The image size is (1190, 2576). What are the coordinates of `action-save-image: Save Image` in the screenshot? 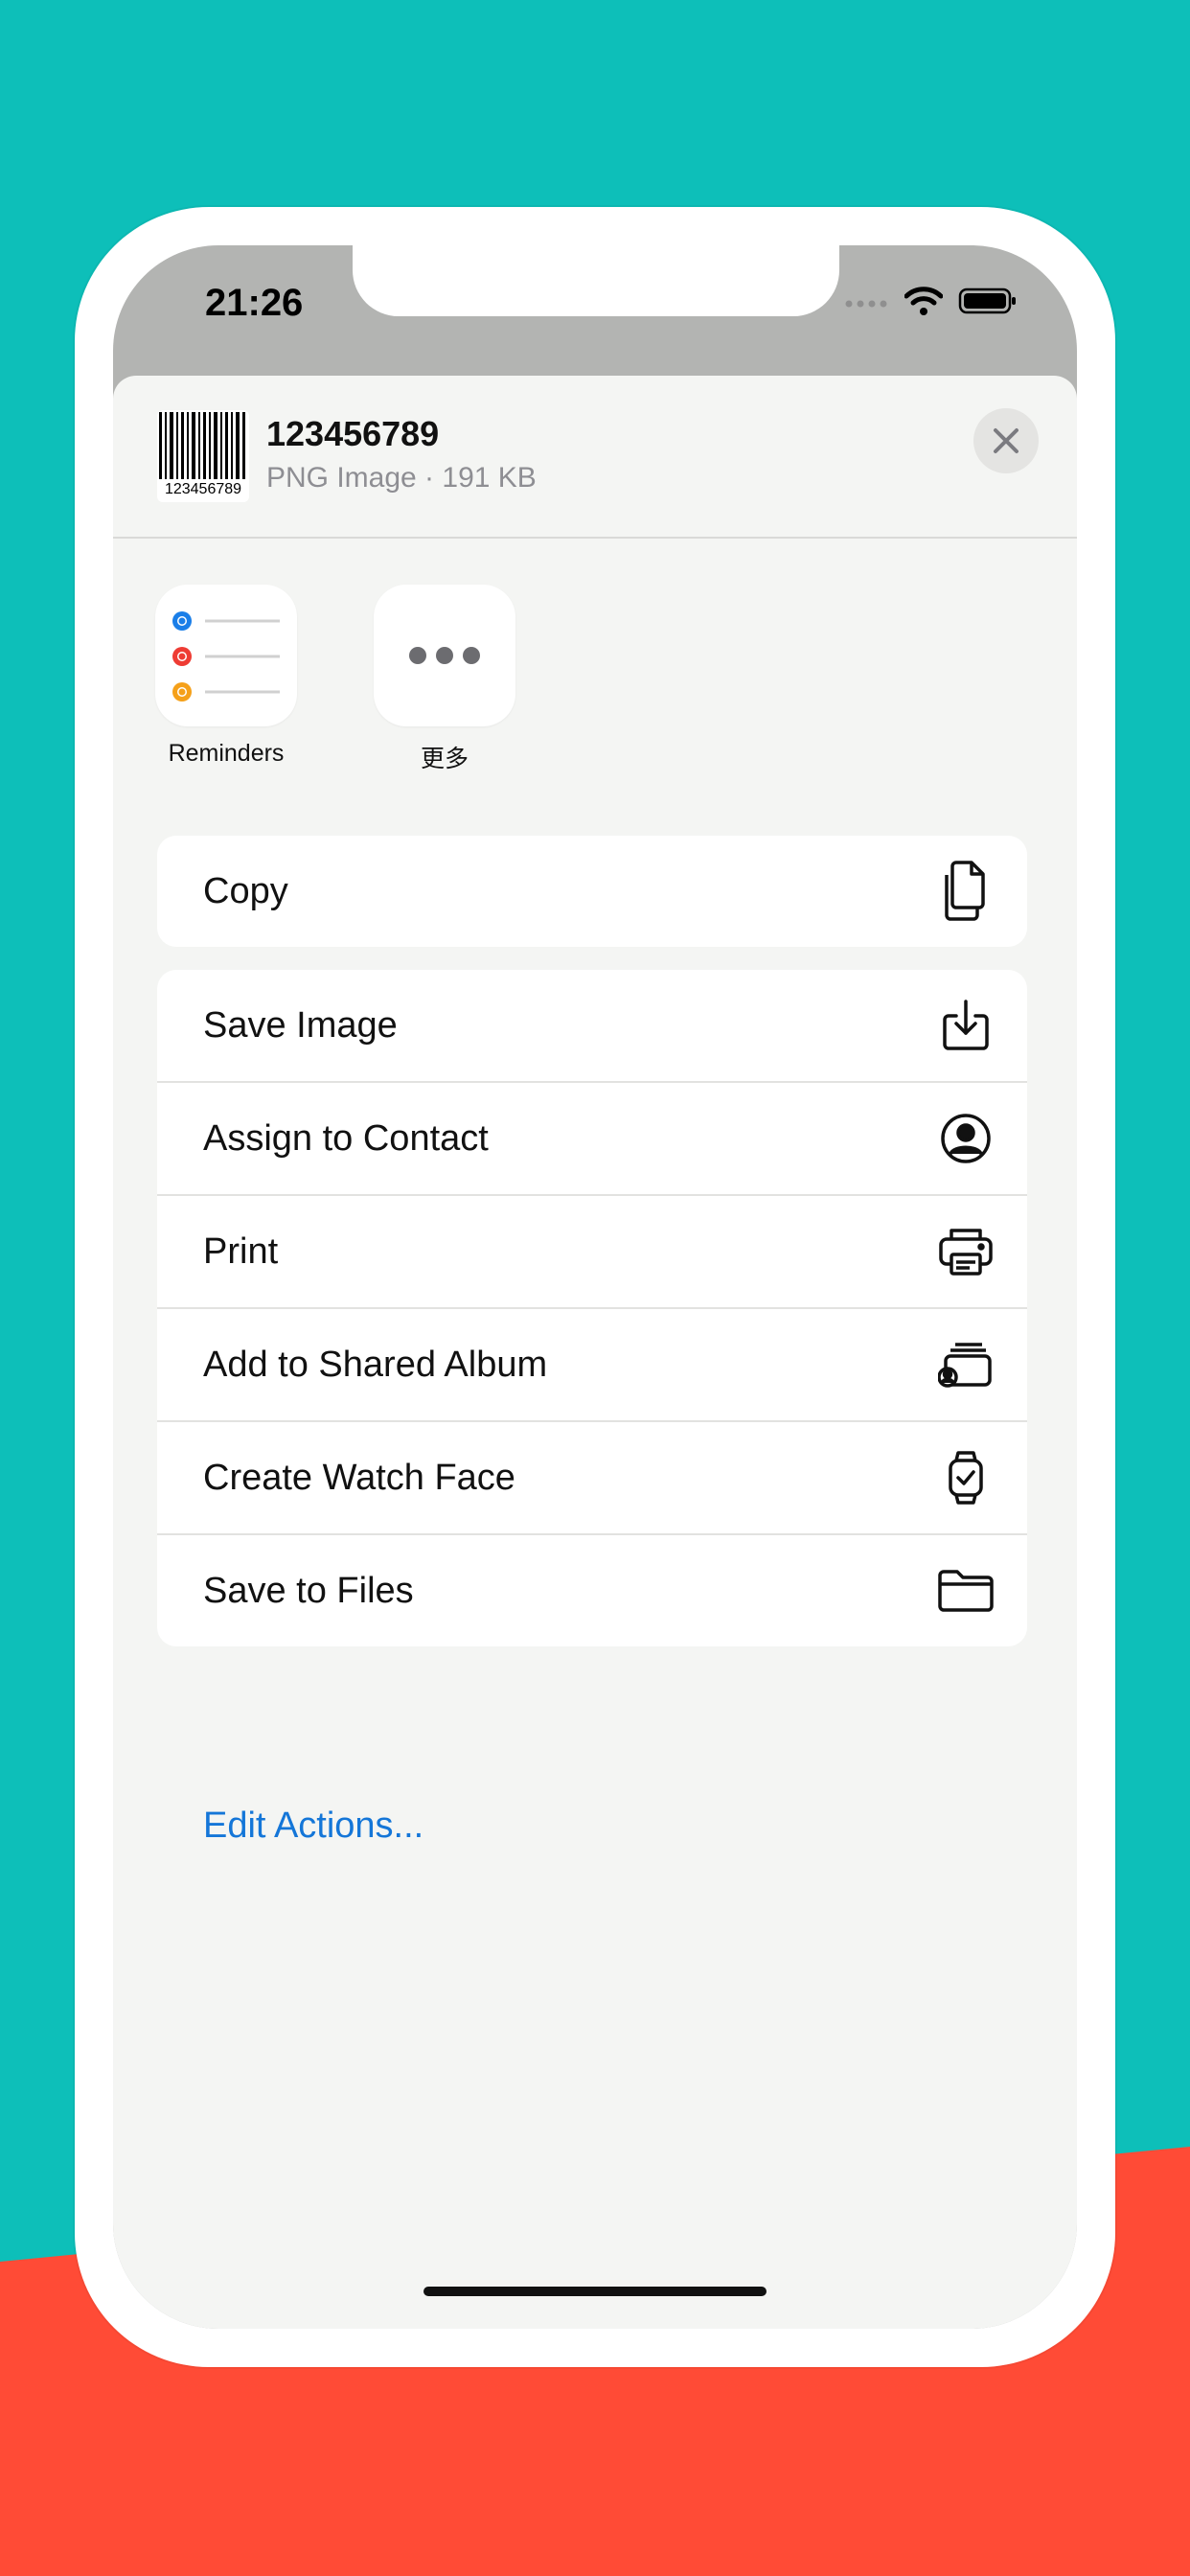 It's located at (592, 1025).